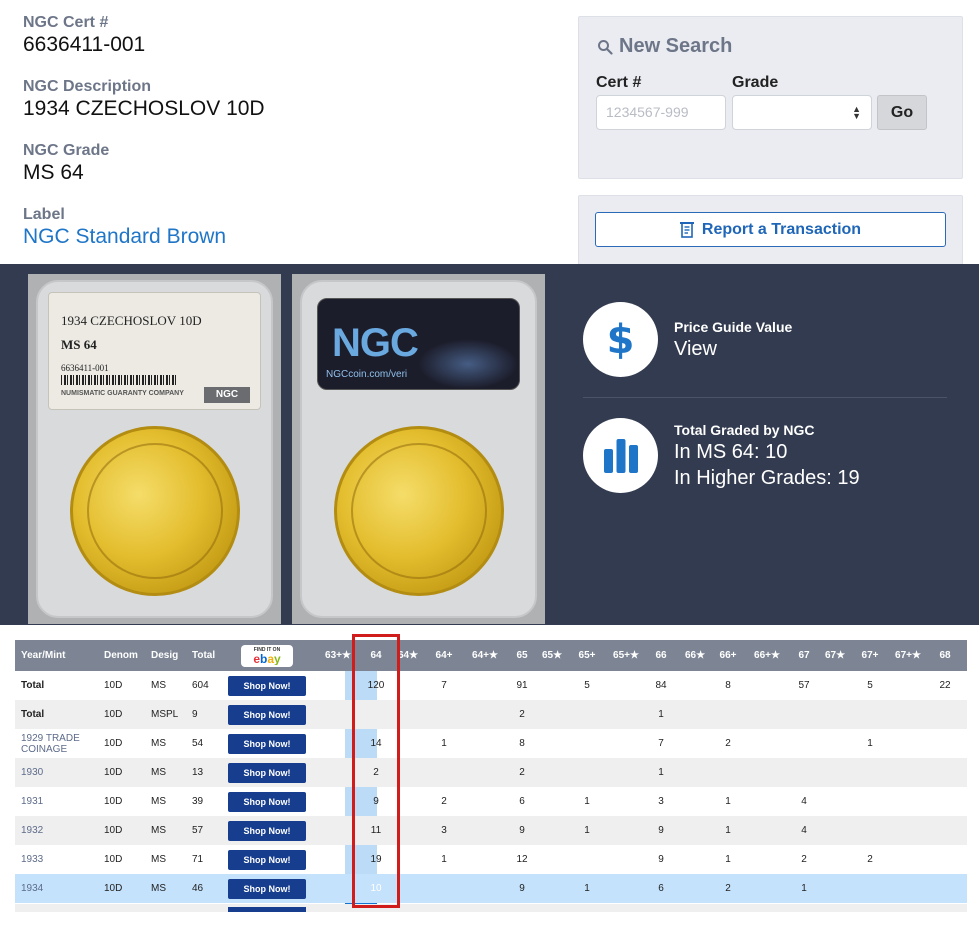 This screenshot has width=979, height=932. I want to click on grade-count: 22, so click(945, 685).